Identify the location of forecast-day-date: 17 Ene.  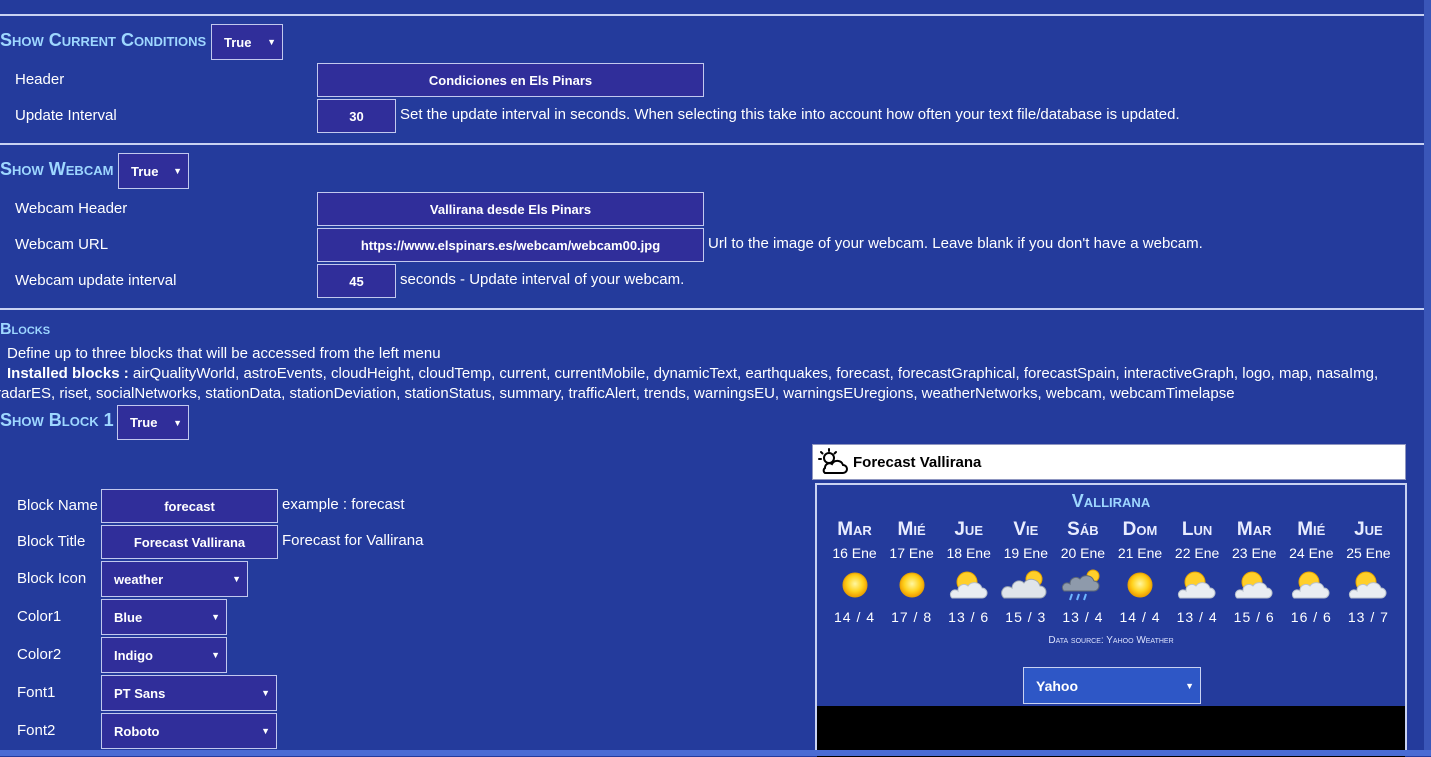
(911, 553).